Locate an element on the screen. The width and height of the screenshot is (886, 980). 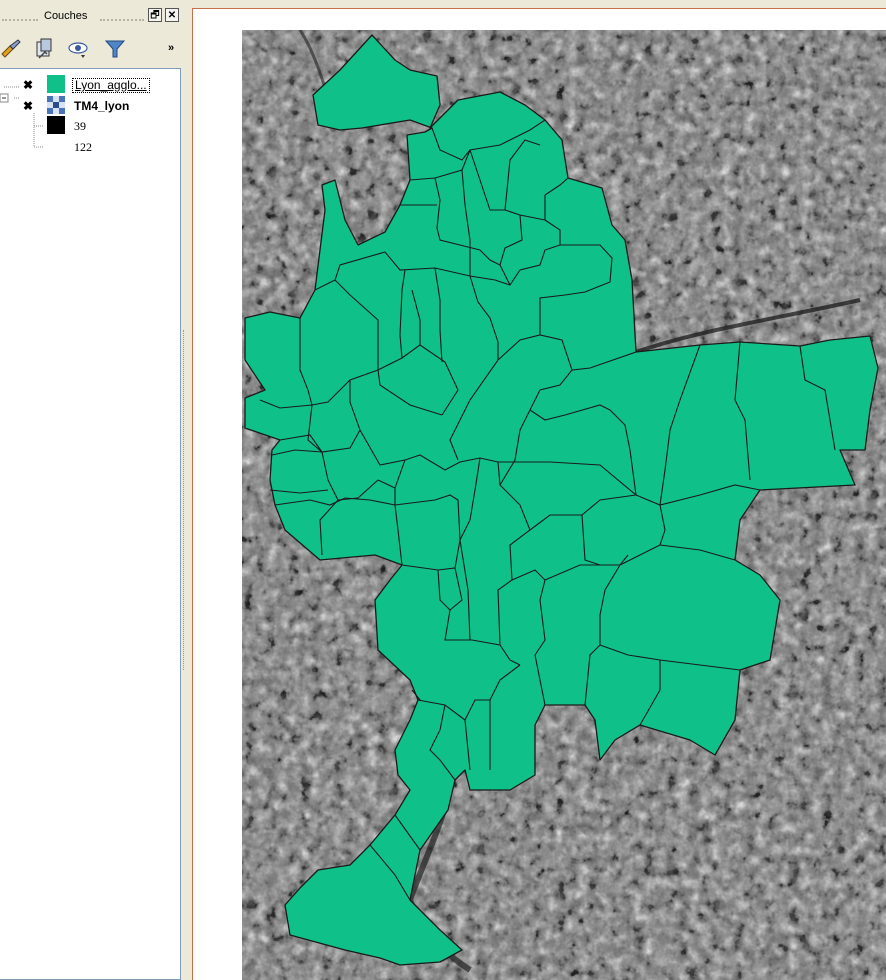
raster-legend-item-max: 122 is located at coordinates (90, 147).